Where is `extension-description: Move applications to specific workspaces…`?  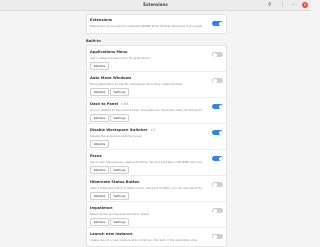 extension-description: Move applications to specific workspaces… is located at coordinates (136, 84).